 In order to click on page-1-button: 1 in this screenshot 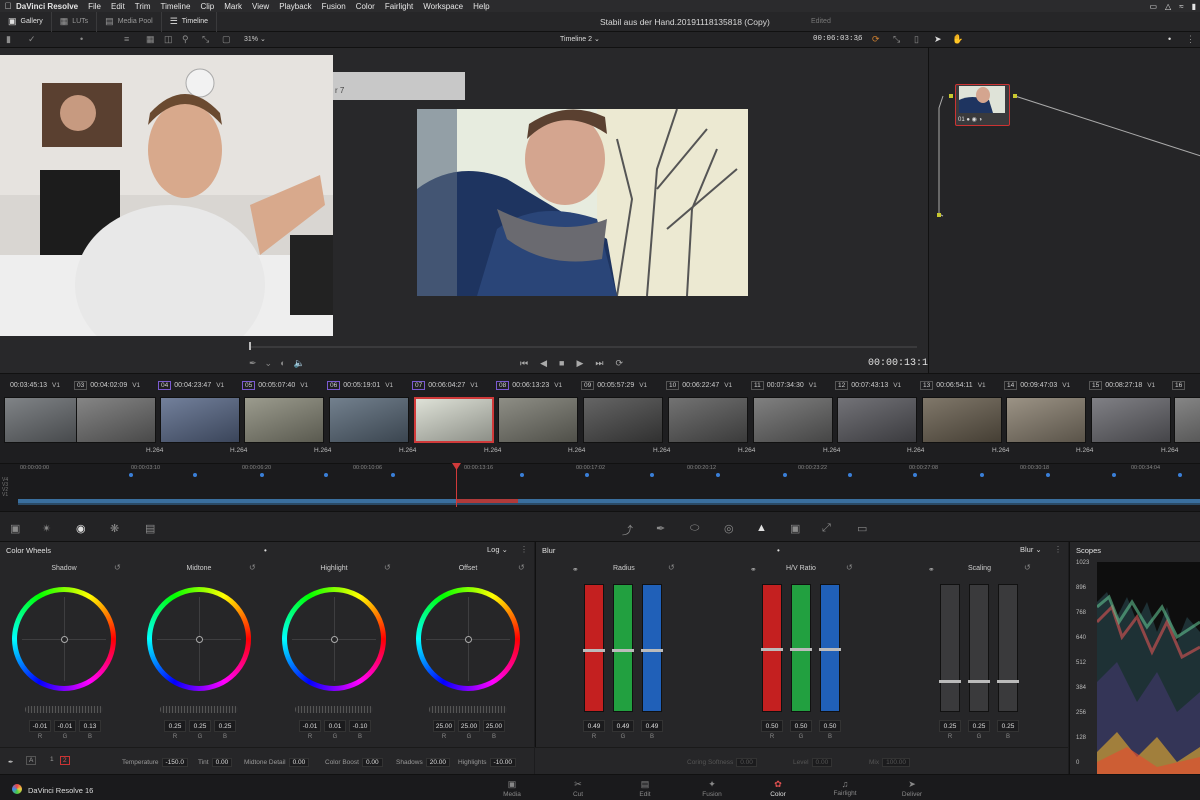, I will do `click(52, 759)`.